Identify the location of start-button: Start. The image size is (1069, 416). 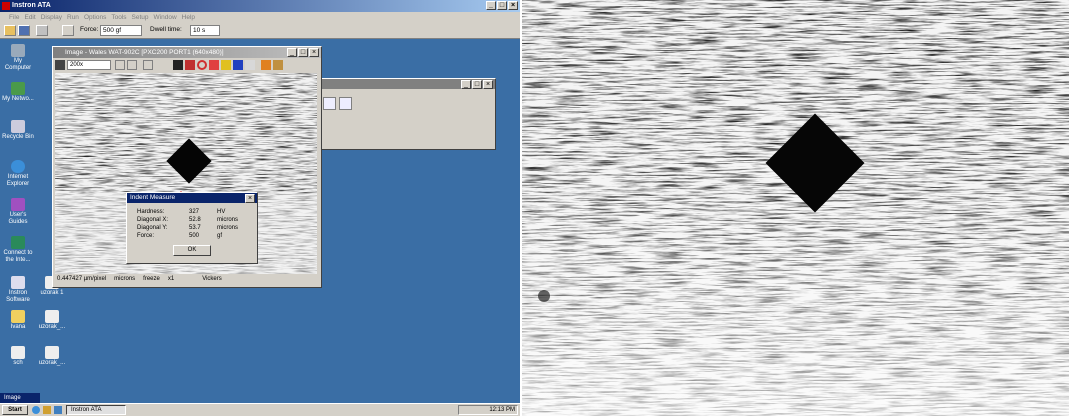
(15, 410).